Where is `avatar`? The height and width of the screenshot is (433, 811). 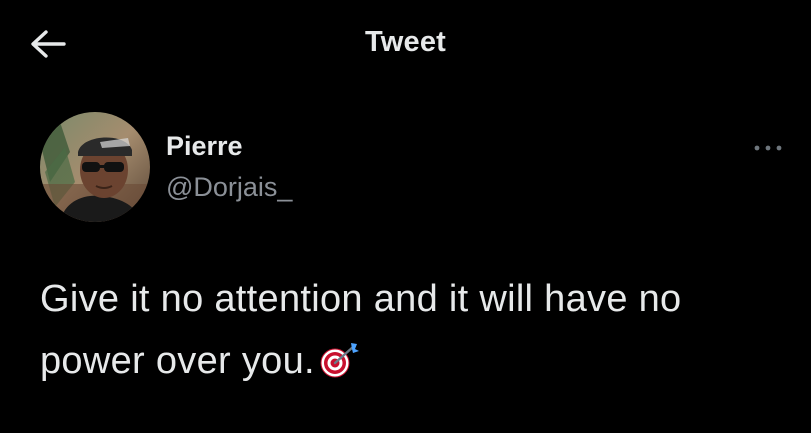 avatar is located at coordinates (95, 167).